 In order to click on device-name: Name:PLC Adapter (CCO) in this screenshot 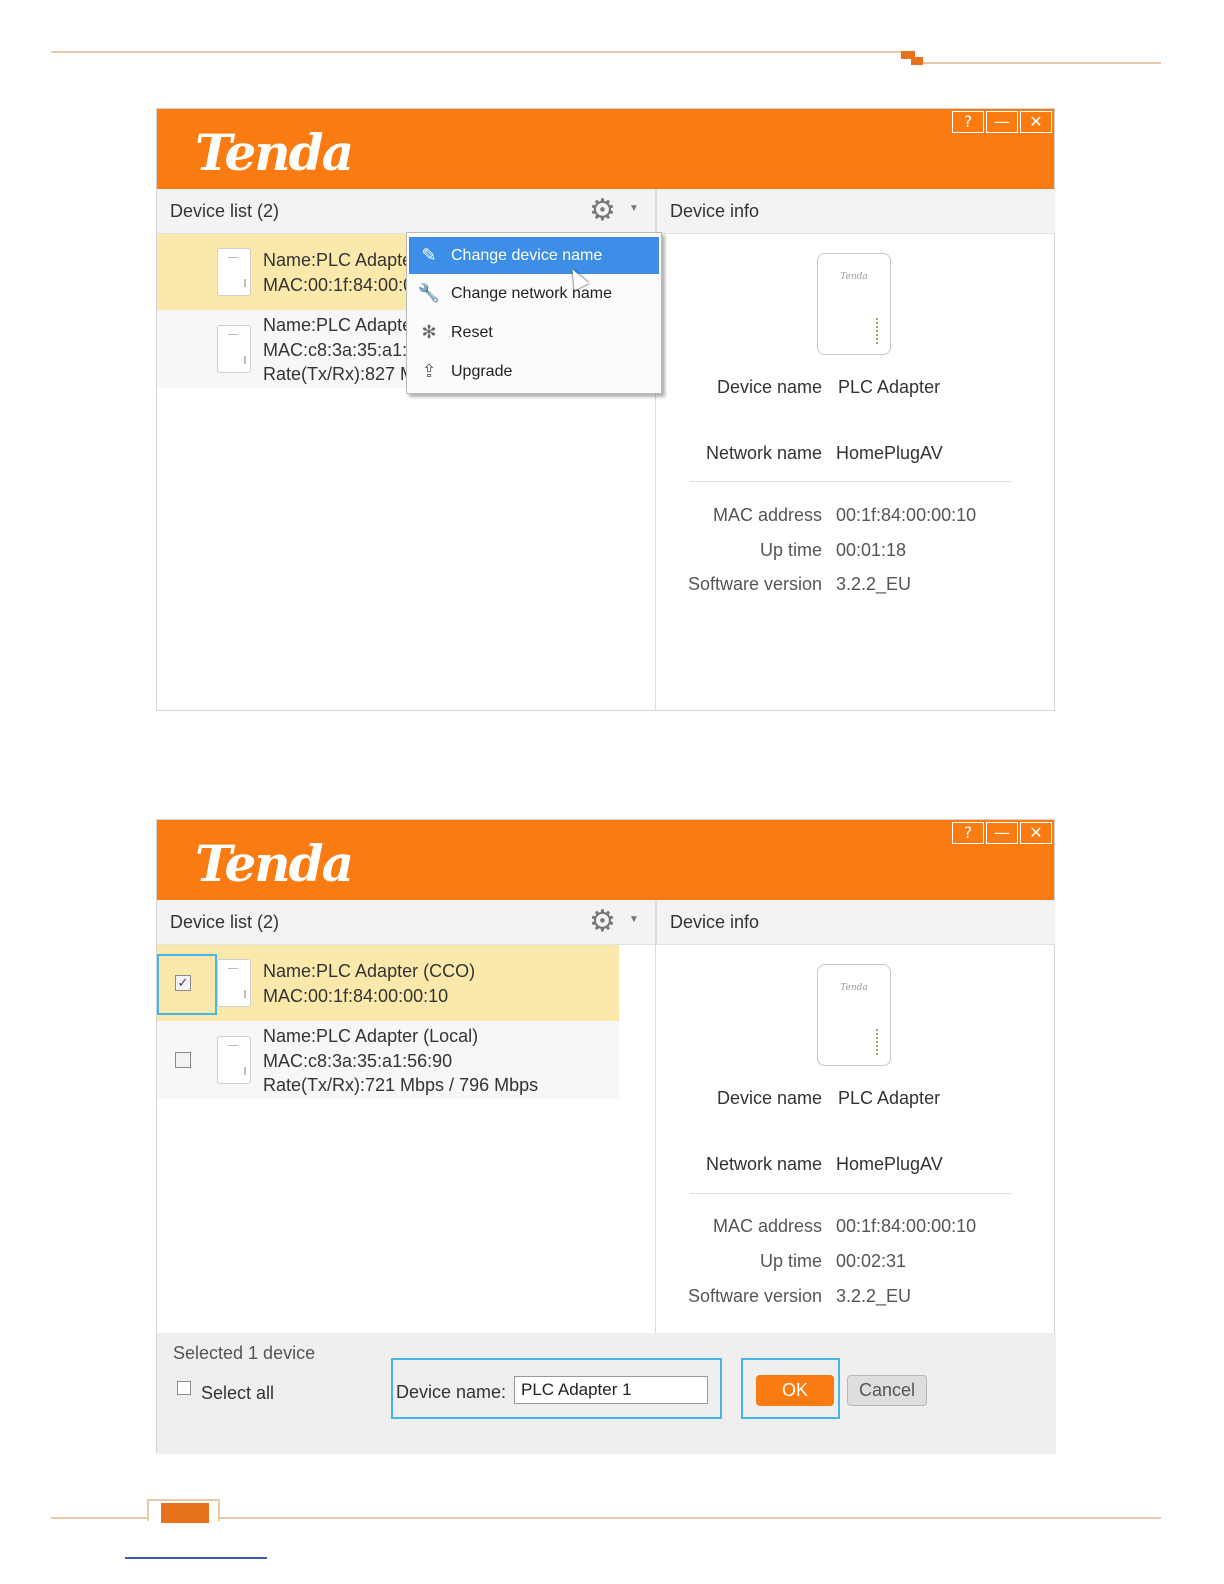, I will do `click(369, 971)`.